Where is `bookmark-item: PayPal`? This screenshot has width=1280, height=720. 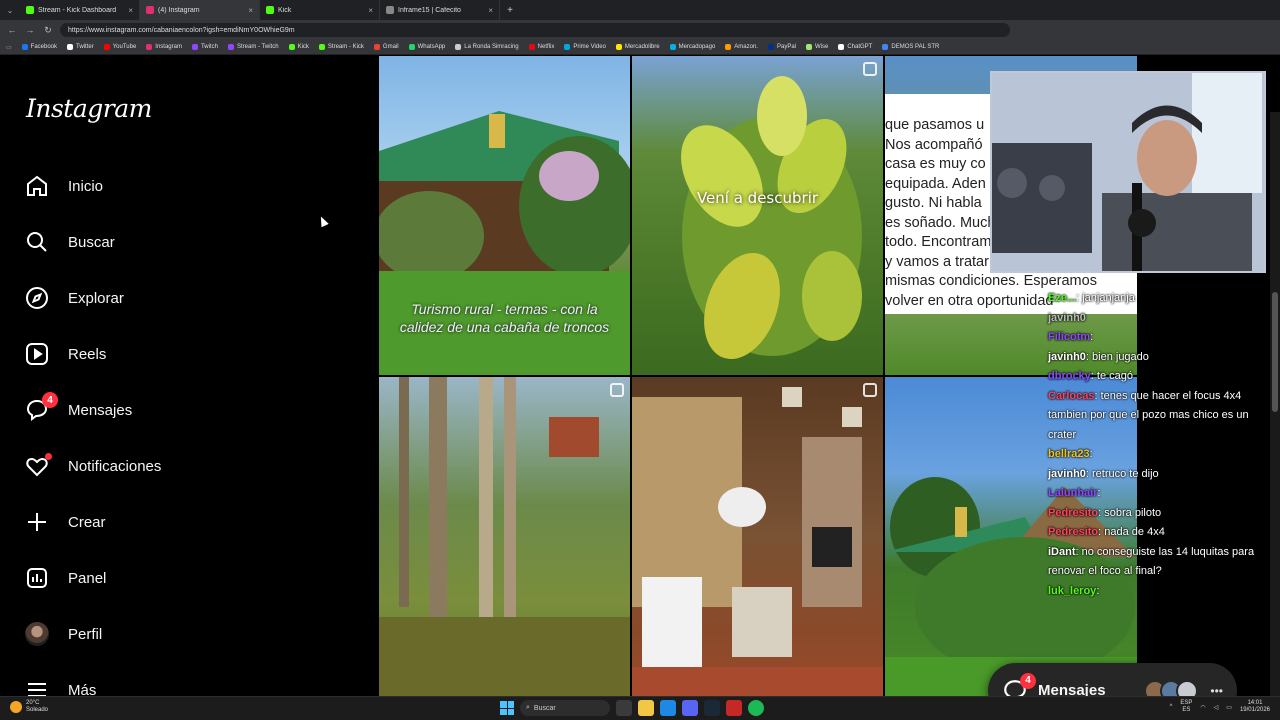 bookmark-item: PayPal is located at coordinates (781, 47).